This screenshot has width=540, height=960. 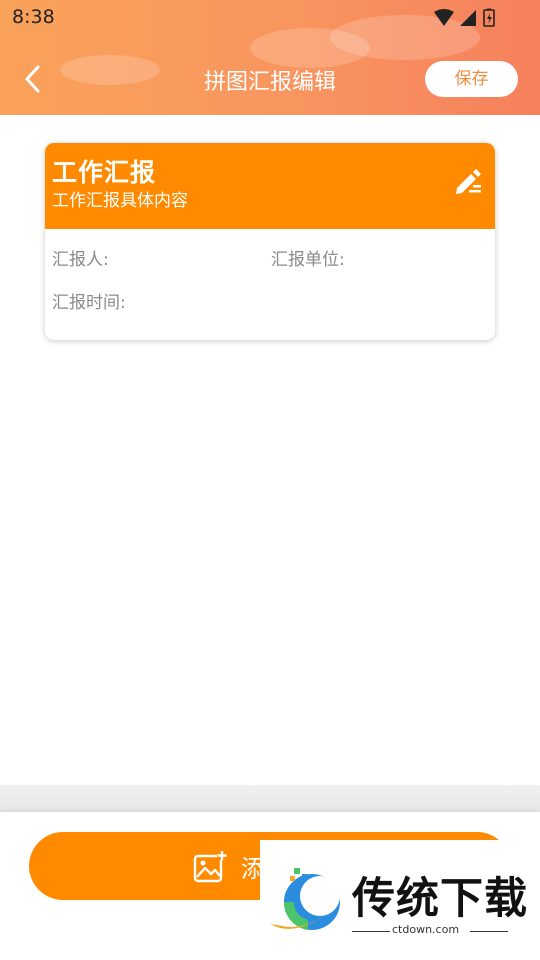 What do you see at coordinates (308, 260) in the screenshot?
I see `unit-label: 汇报单位:` at bounding box center [308, 260].